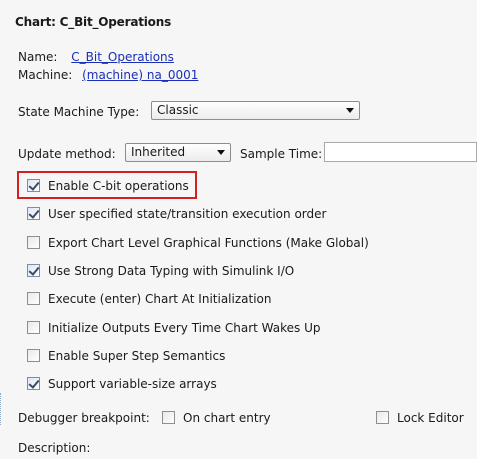 This screenshot has height=459, width=477. Describe the element at coordinates (84, 418) in the screenshot. I see `debugger-breakpoint-label: Debugger breakpoint:` at that location.